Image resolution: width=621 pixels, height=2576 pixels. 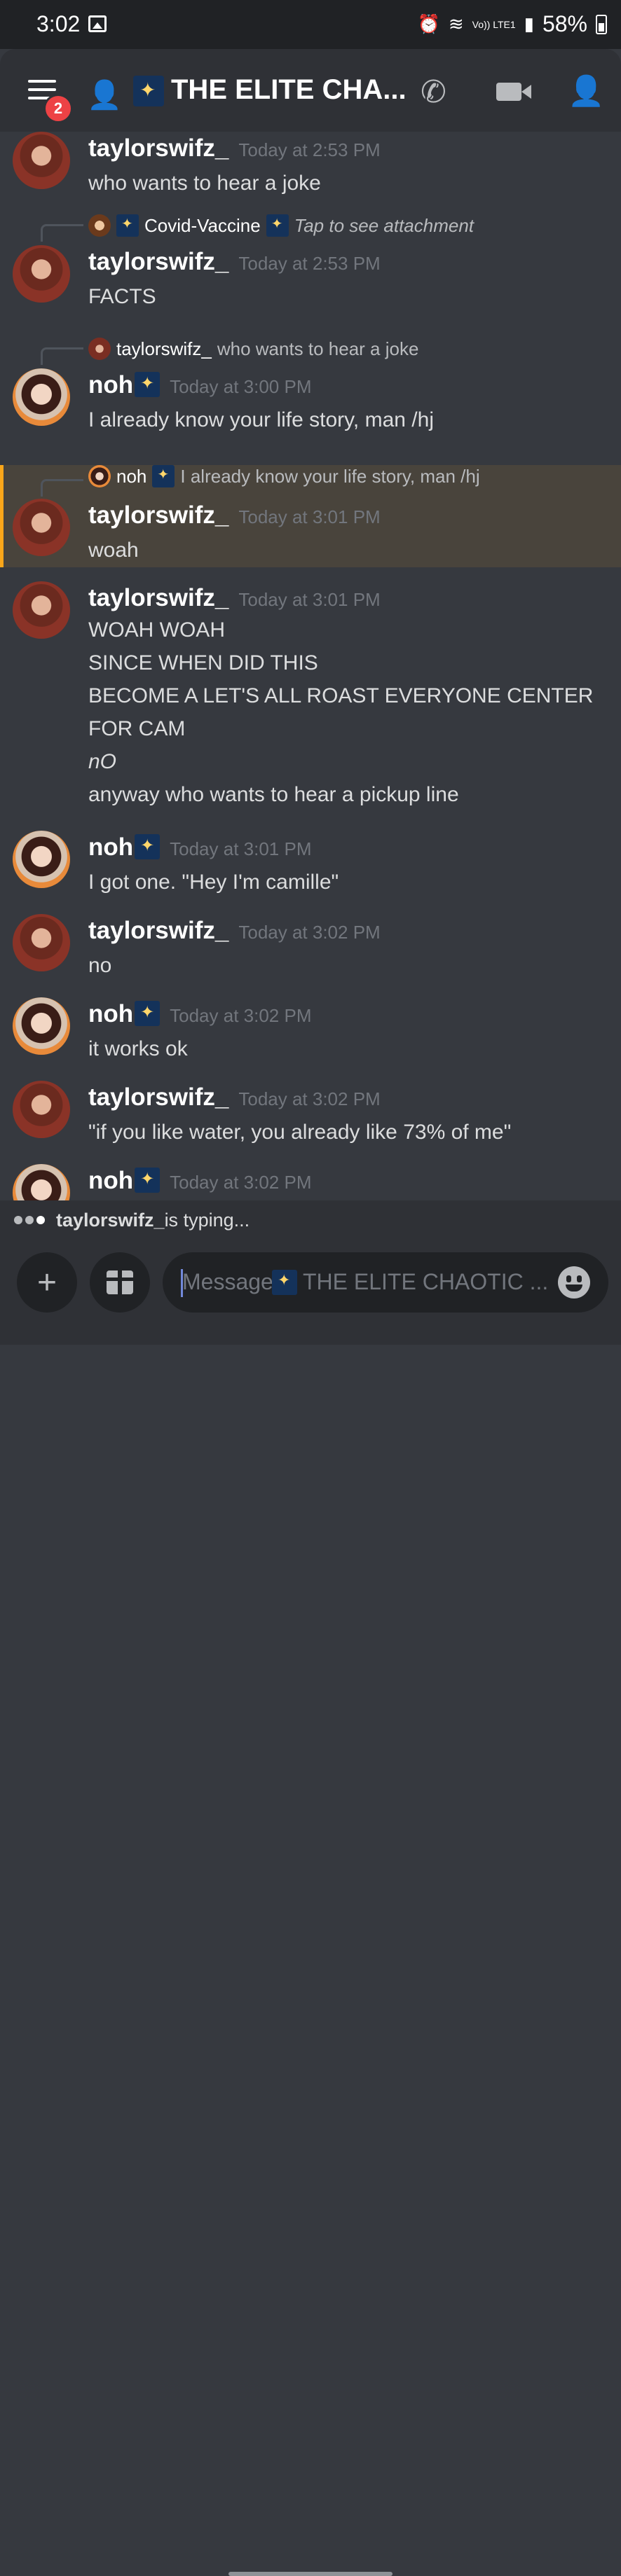 What do you see at coordinates (310, 2574) in the screenshot?
I see `home-indicator` at bounding box center [310, 2574].